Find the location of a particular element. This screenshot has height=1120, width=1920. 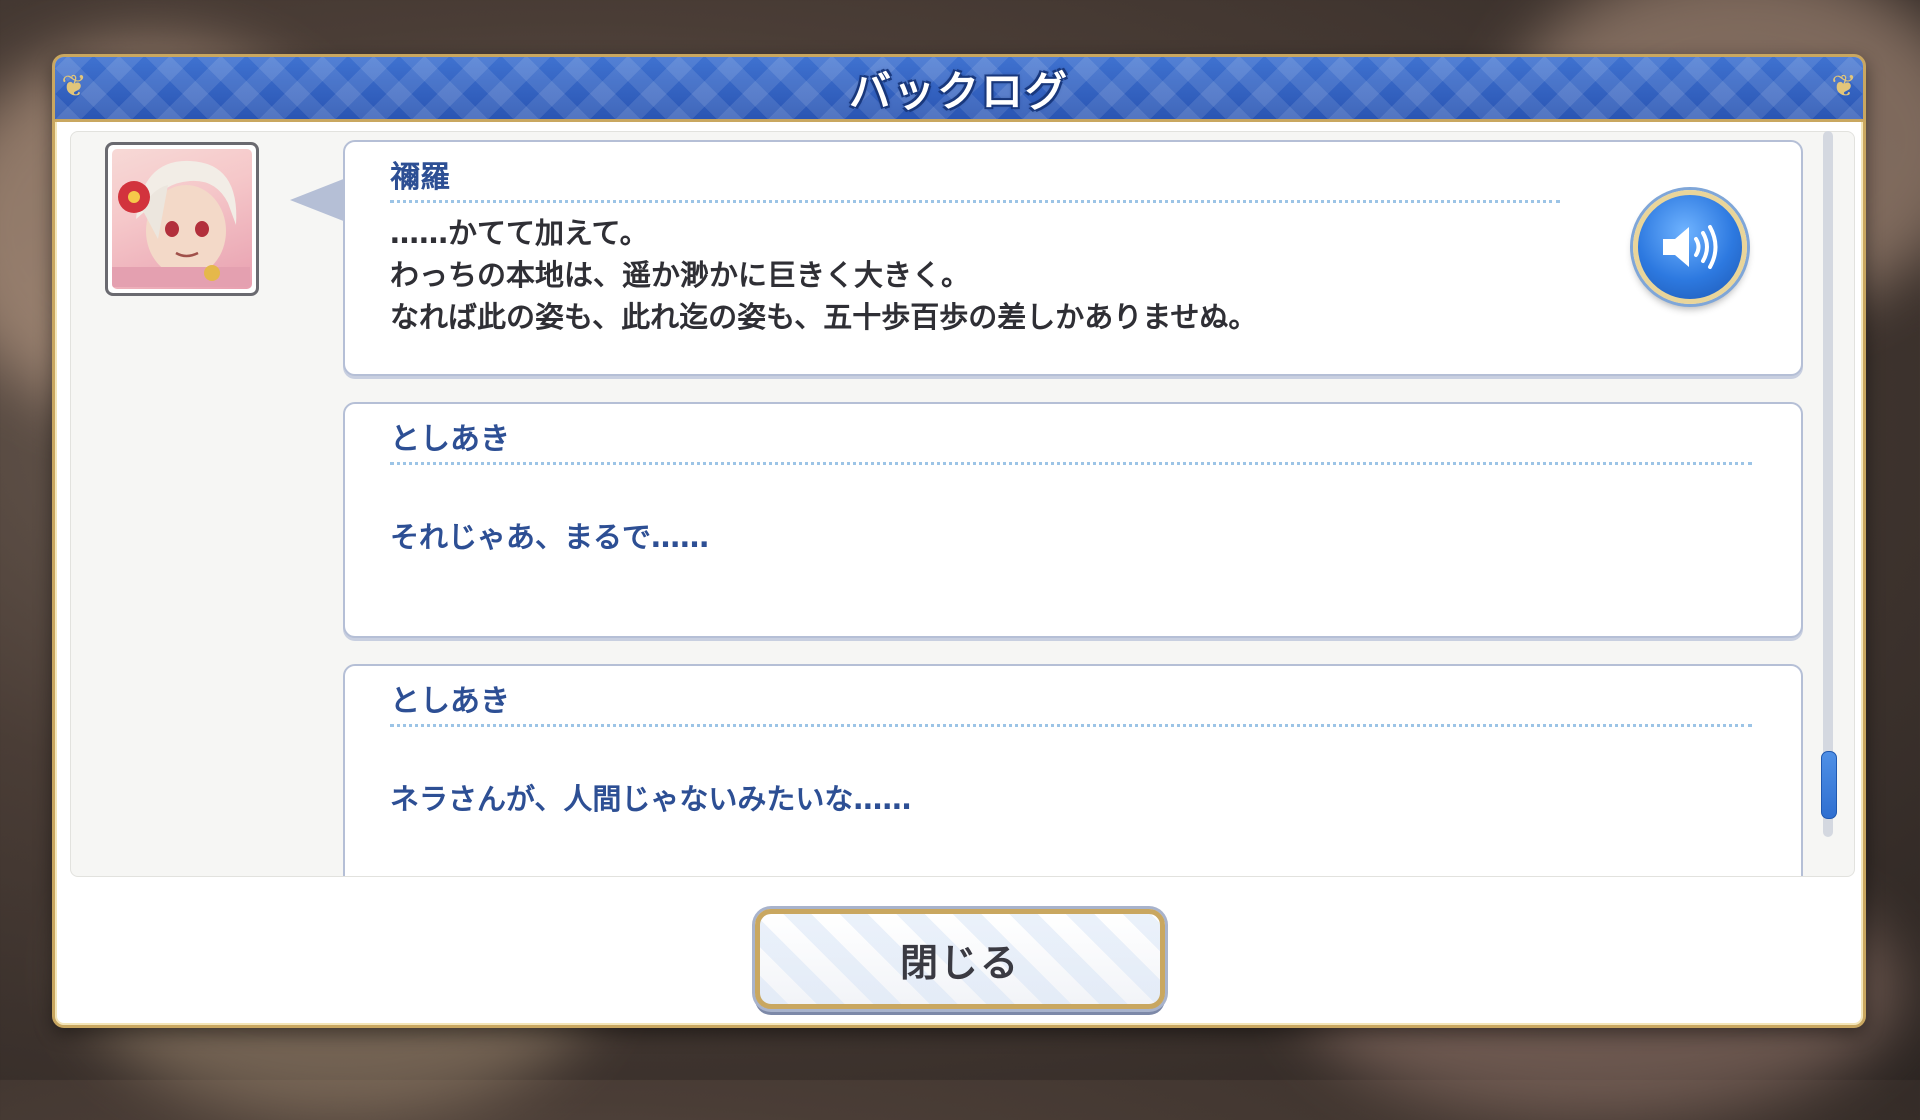

backlog-title-bar: ❦ バックログ ❦ is located at coordinates (959, 89).